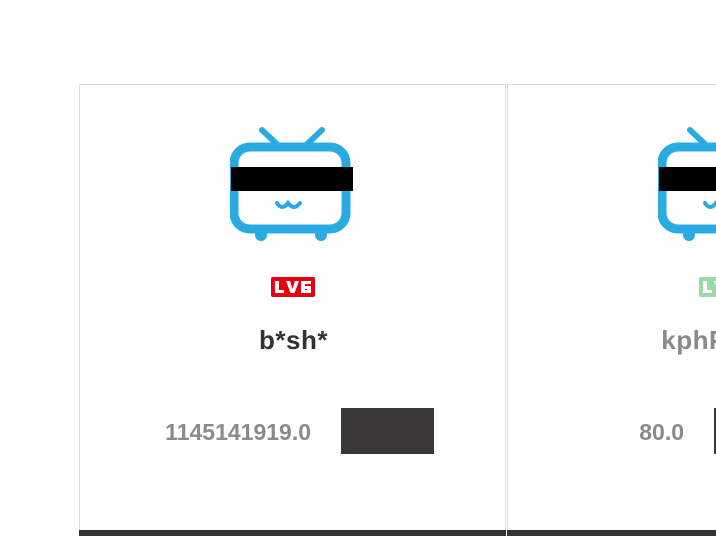 The height and width of the screenshot is (554, 716). I want to click on score-value: 1145141919.0, so click(238, 432).